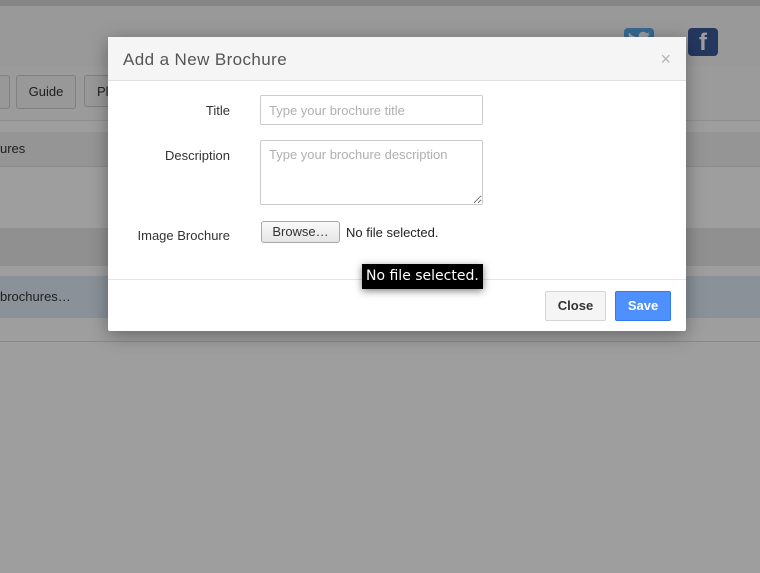  What do you see at coordinates (643, 306) in the screenshot?
I see `save-button: Save` at bounding box center [643, 306].